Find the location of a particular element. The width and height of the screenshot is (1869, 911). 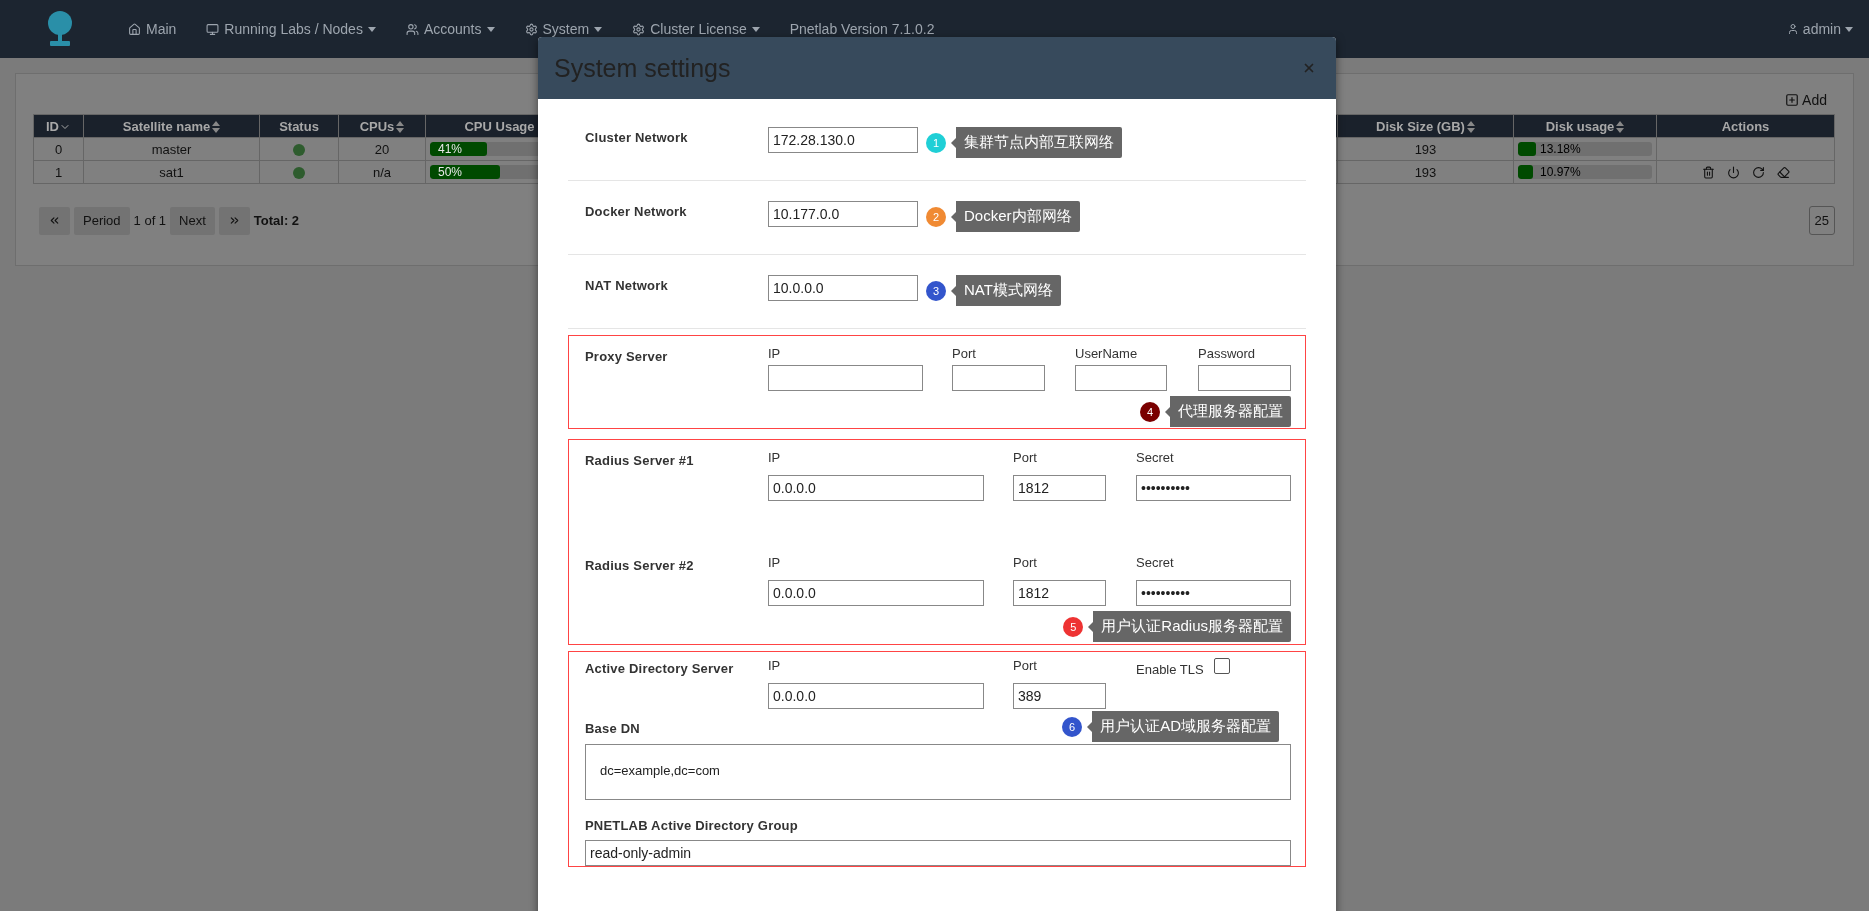

monitor-icon is located at coordinates (213, 29).